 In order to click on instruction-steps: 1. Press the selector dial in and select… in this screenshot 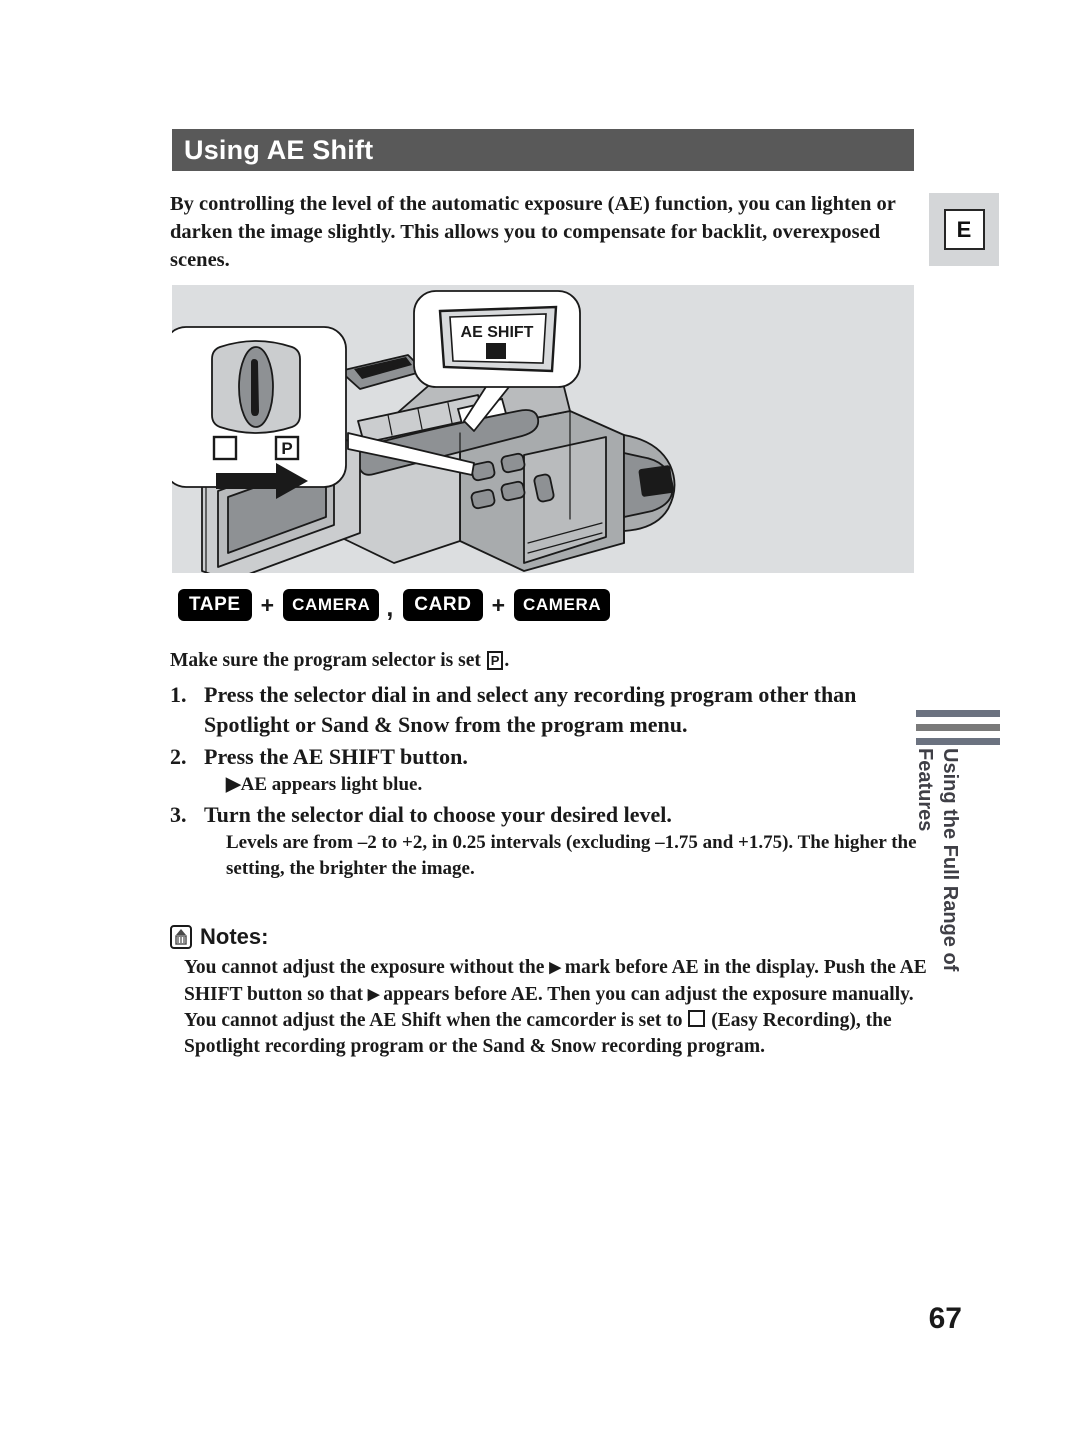, I will do `click(554, 782)`.